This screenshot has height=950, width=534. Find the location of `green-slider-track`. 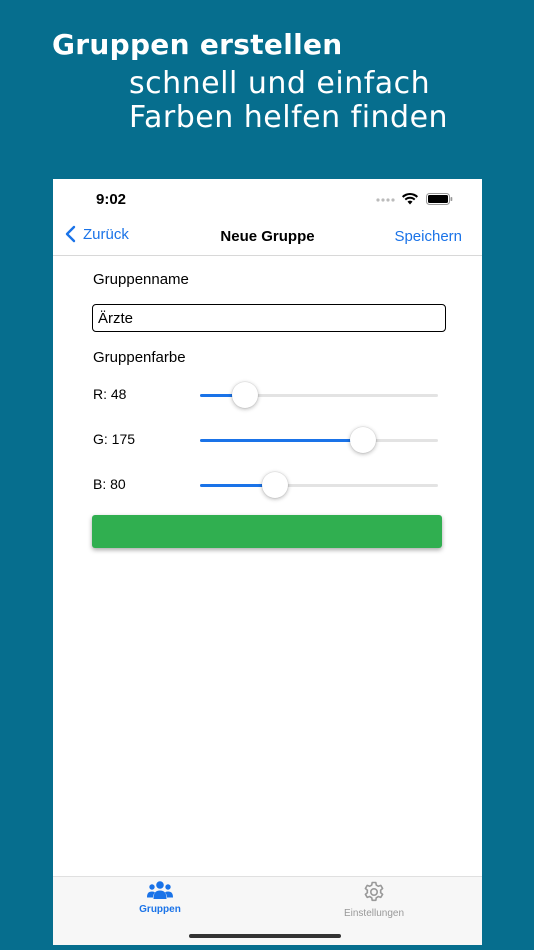

green-slider-track is located at coordinates (319, 440).